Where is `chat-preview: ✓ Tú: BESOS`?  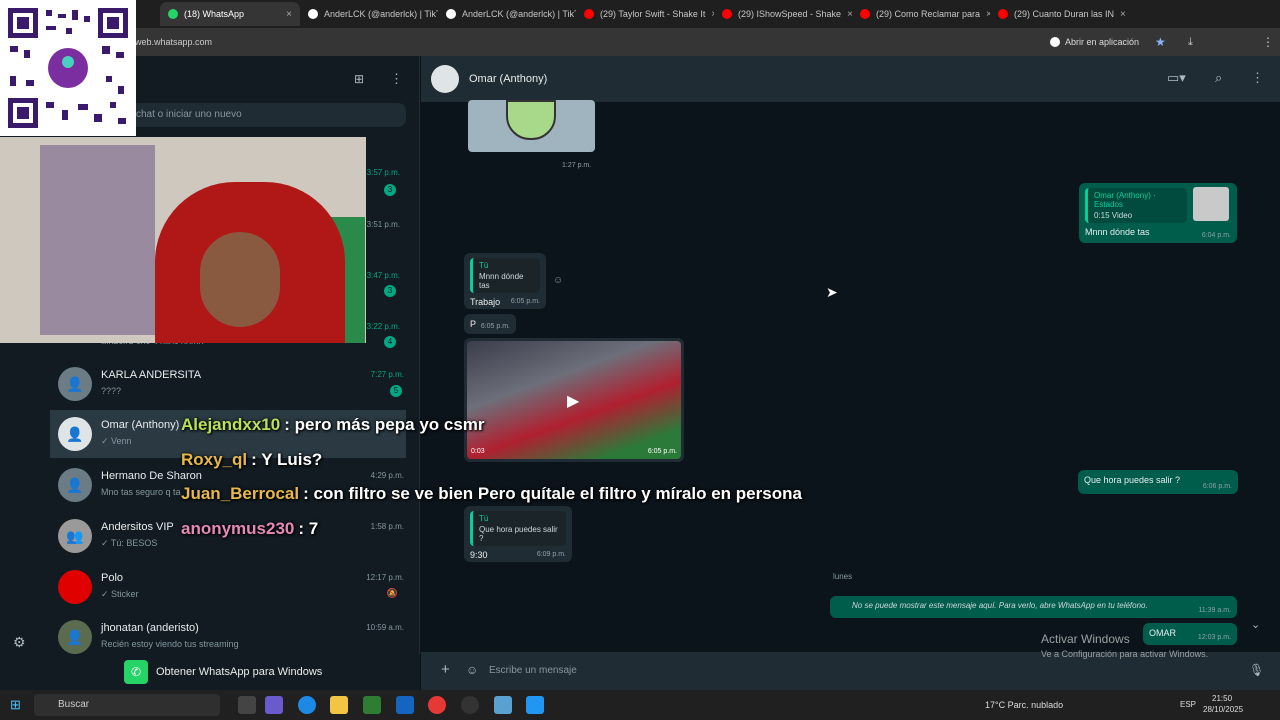 chat-preview: ✓ Tú: BESOS is located at coordinates (129, 543).